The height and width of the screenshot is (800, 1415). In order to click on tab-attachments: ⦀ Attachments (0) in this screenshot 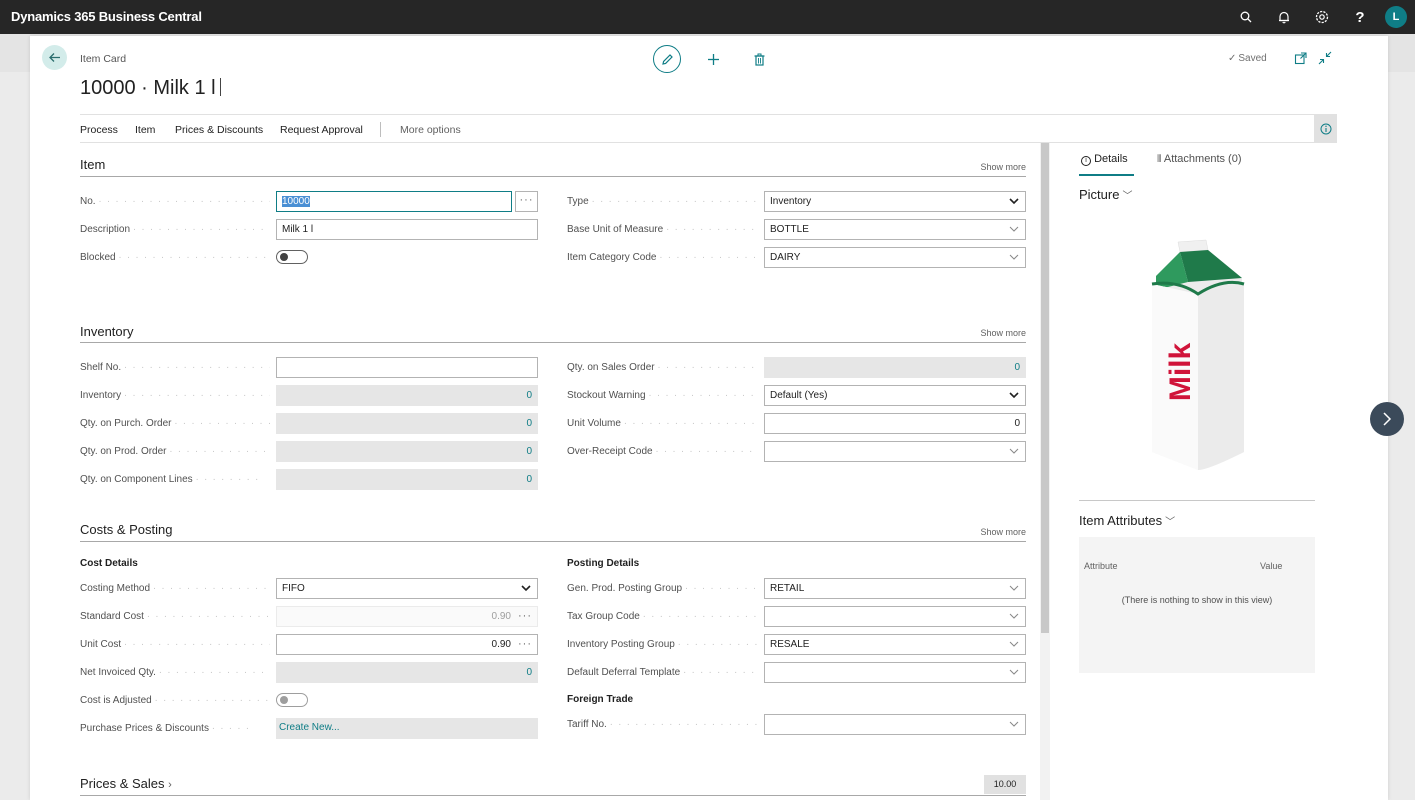, I will do `click(1199, 159)`.